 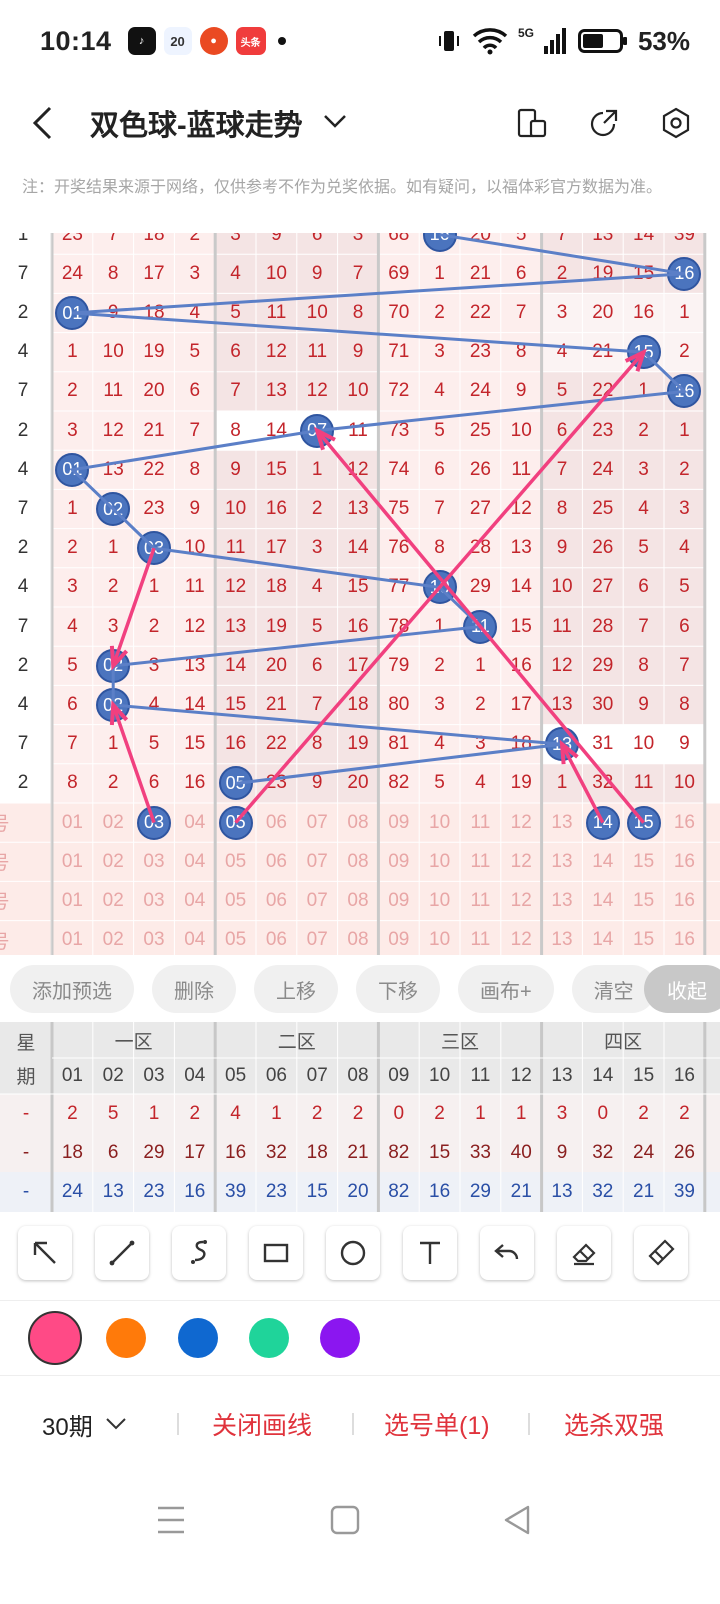 What do you see at coordinates (154, 548) in the screenshot?
I see `blue-ball-hit: 03` at bounding box center [154, 548].